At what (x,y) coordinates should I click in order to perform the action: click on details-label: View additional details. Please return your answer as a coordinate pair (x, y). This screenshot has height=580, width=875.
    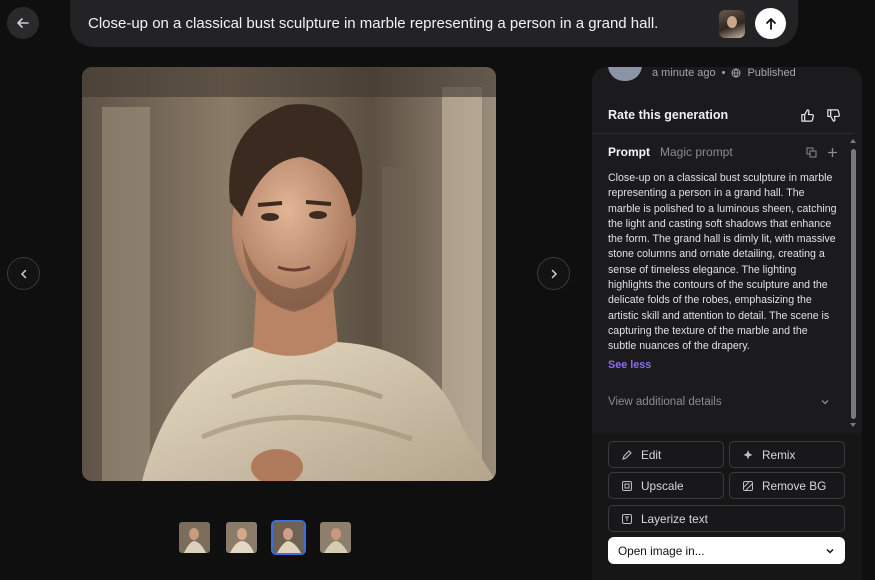
    Looking at the image, I should click on (665, 402).